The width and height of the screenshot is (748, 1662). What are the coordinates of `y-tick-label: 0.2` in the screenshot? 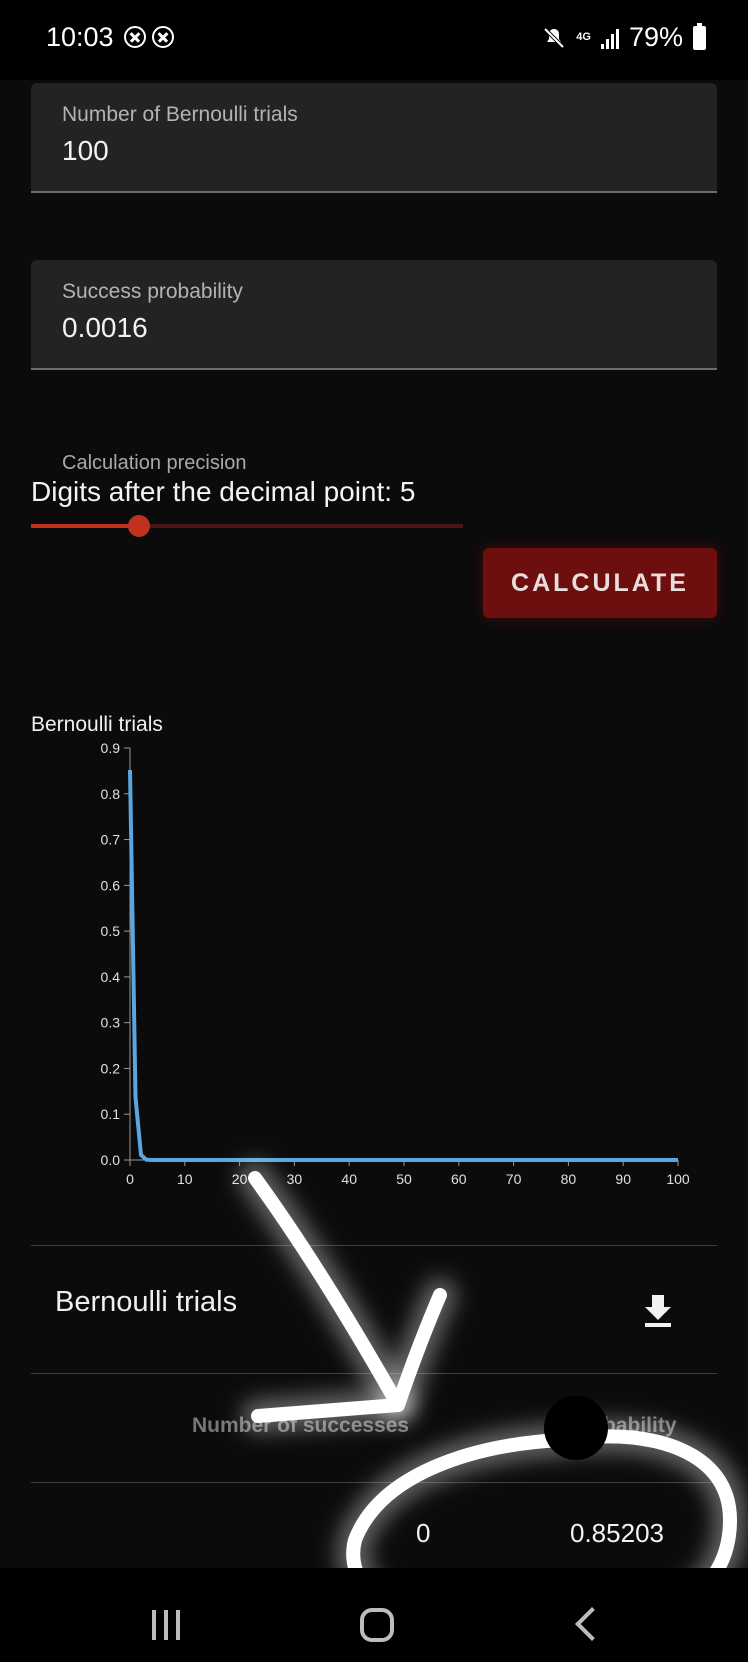 It's located at (111, 1068).